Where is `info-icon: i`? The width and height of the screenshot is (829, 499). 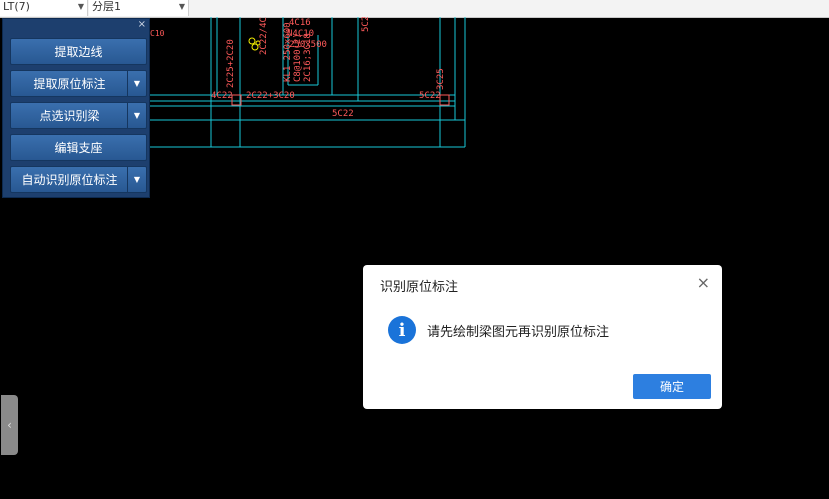 info-icon: i is located at coordinates (402, 330).